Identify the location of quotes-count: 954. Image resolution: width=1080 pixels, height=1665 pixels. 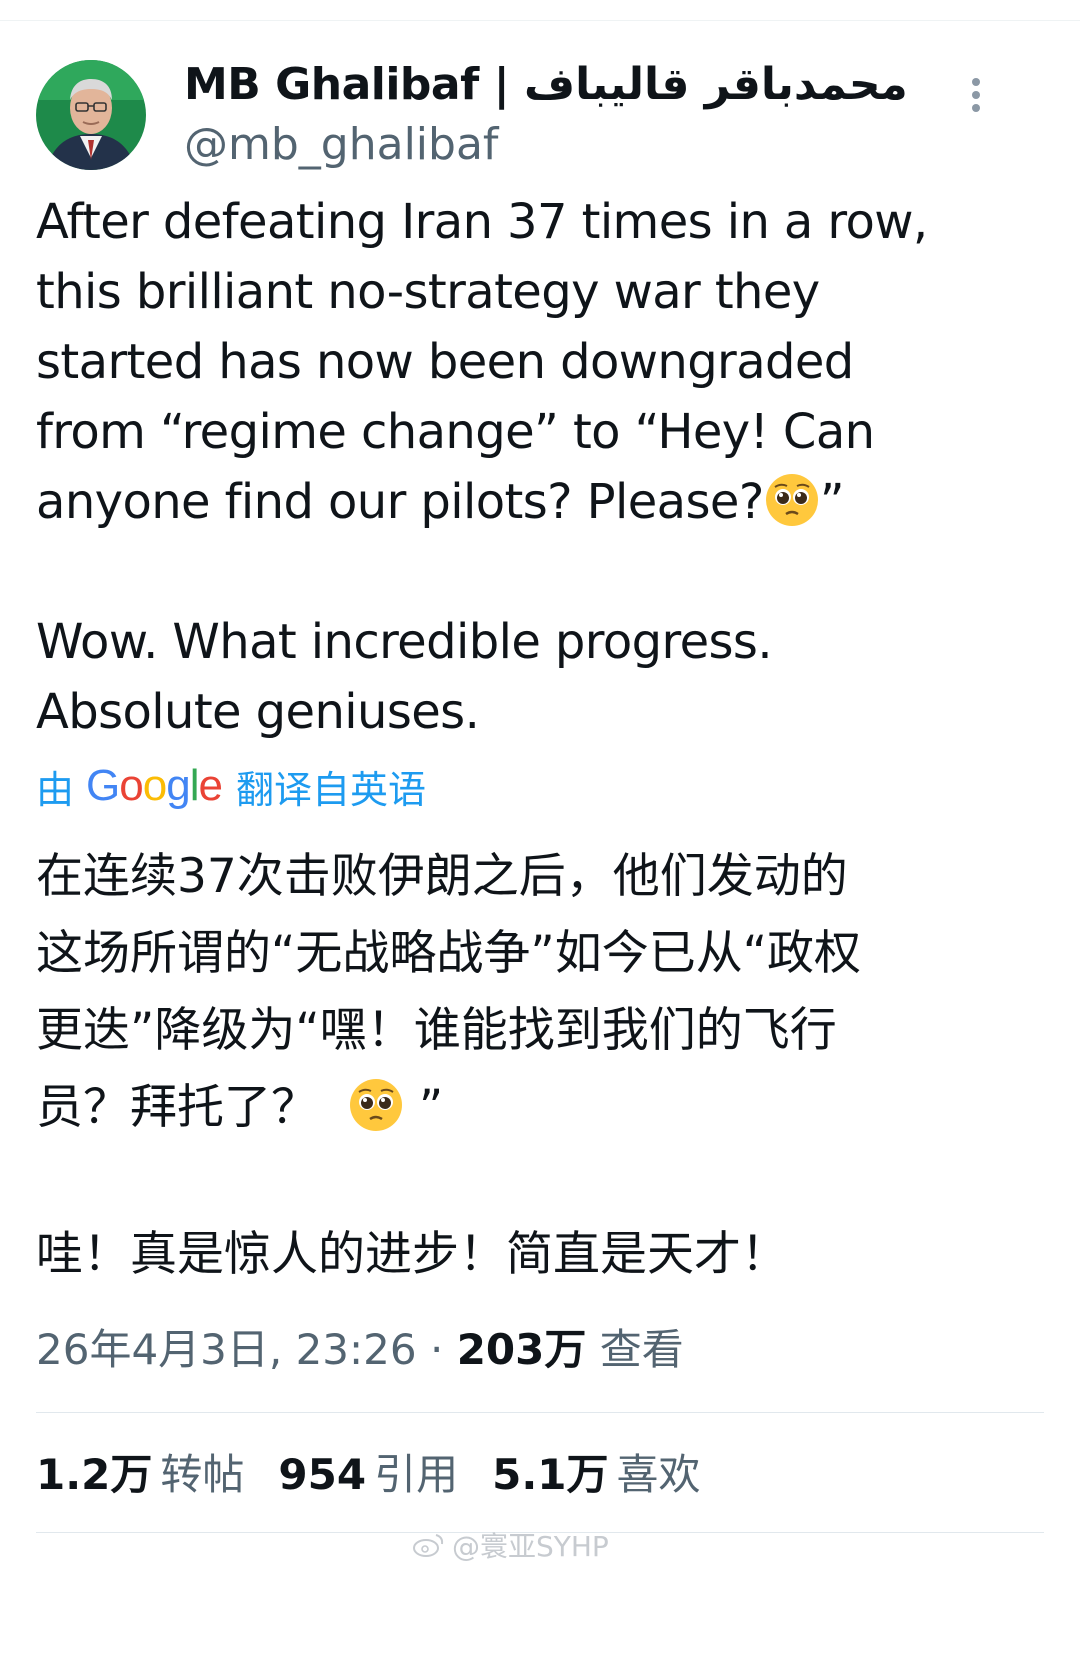
(322, 1474).